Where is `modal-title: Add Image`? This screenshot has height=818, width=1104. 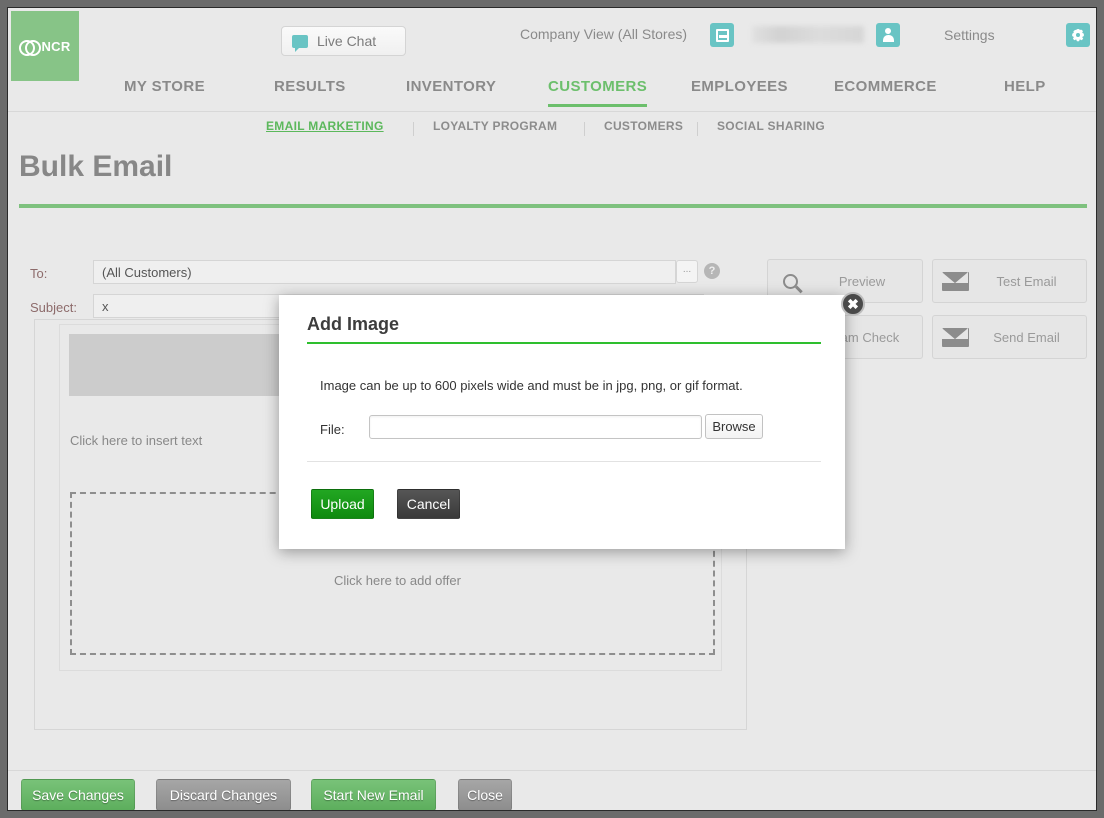 modal-title: Add Image is located at coordinates (353, 324).